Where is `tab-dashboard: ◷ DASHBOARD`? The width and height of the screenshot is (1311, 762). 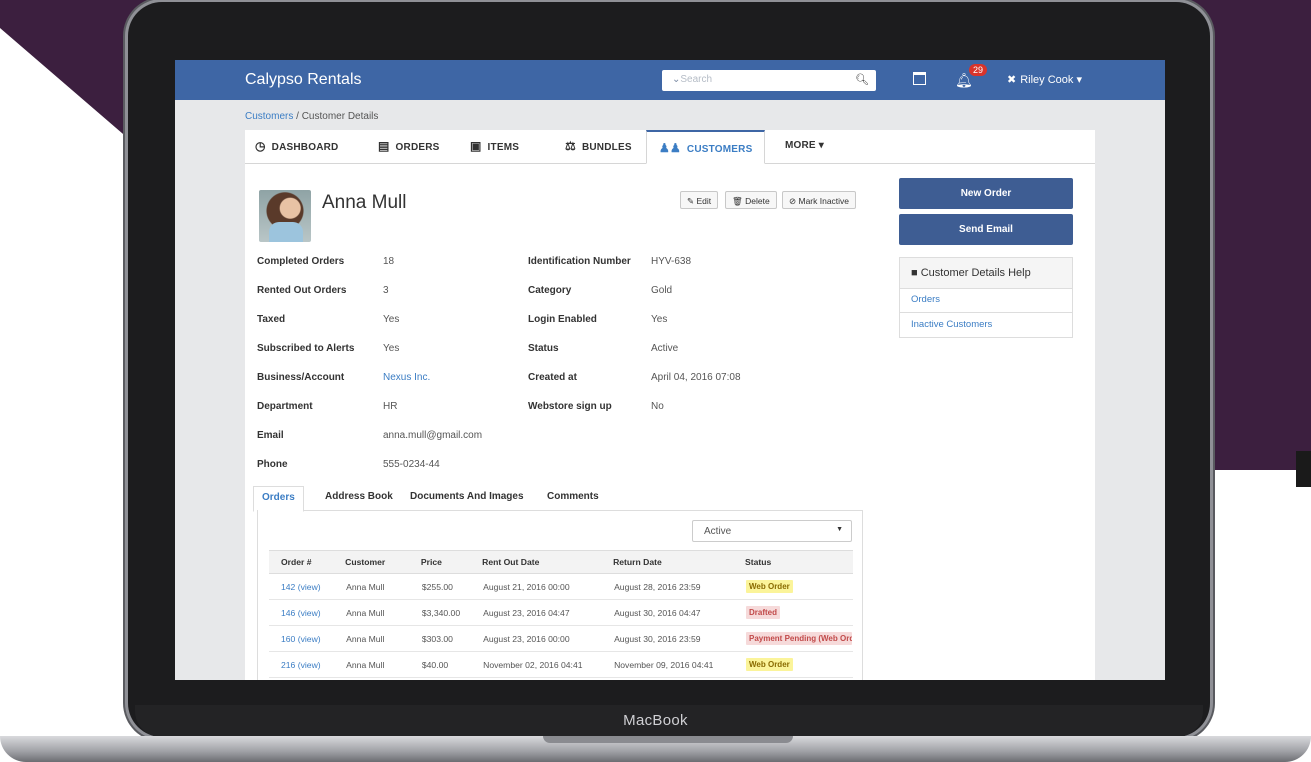
tab-dashboard: ◷ DASHBOARD is located at coordinates (296, 146).